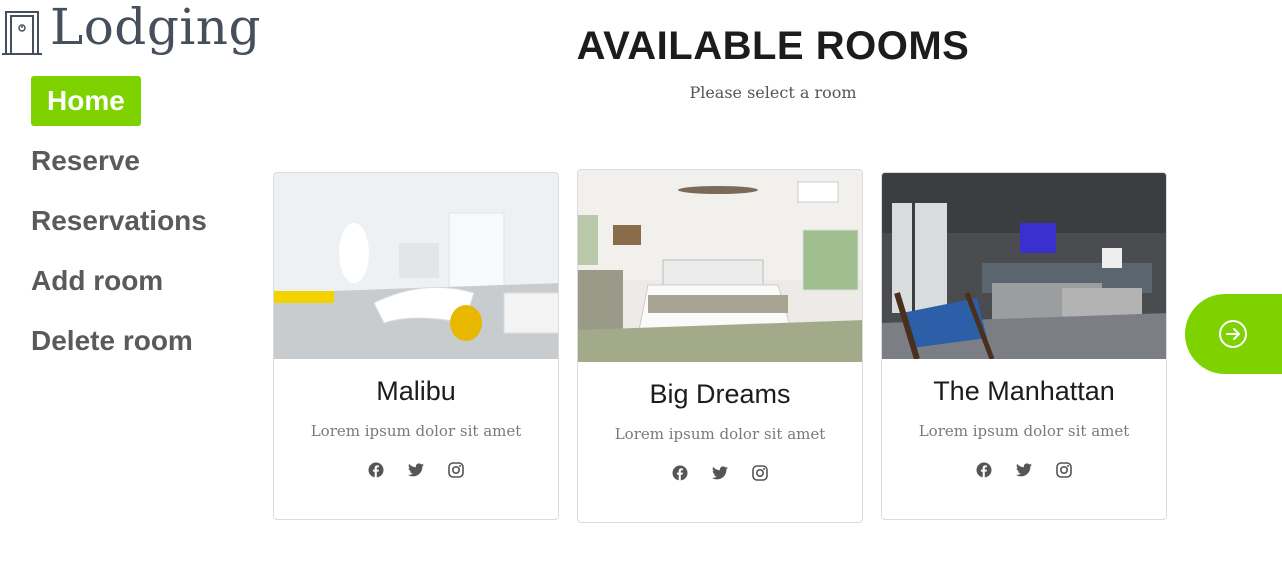  What do you see at coordinates (97, 281) in the screenshot?
I see `nav-item-add-room: Add room` at bounding box center [97, 281].